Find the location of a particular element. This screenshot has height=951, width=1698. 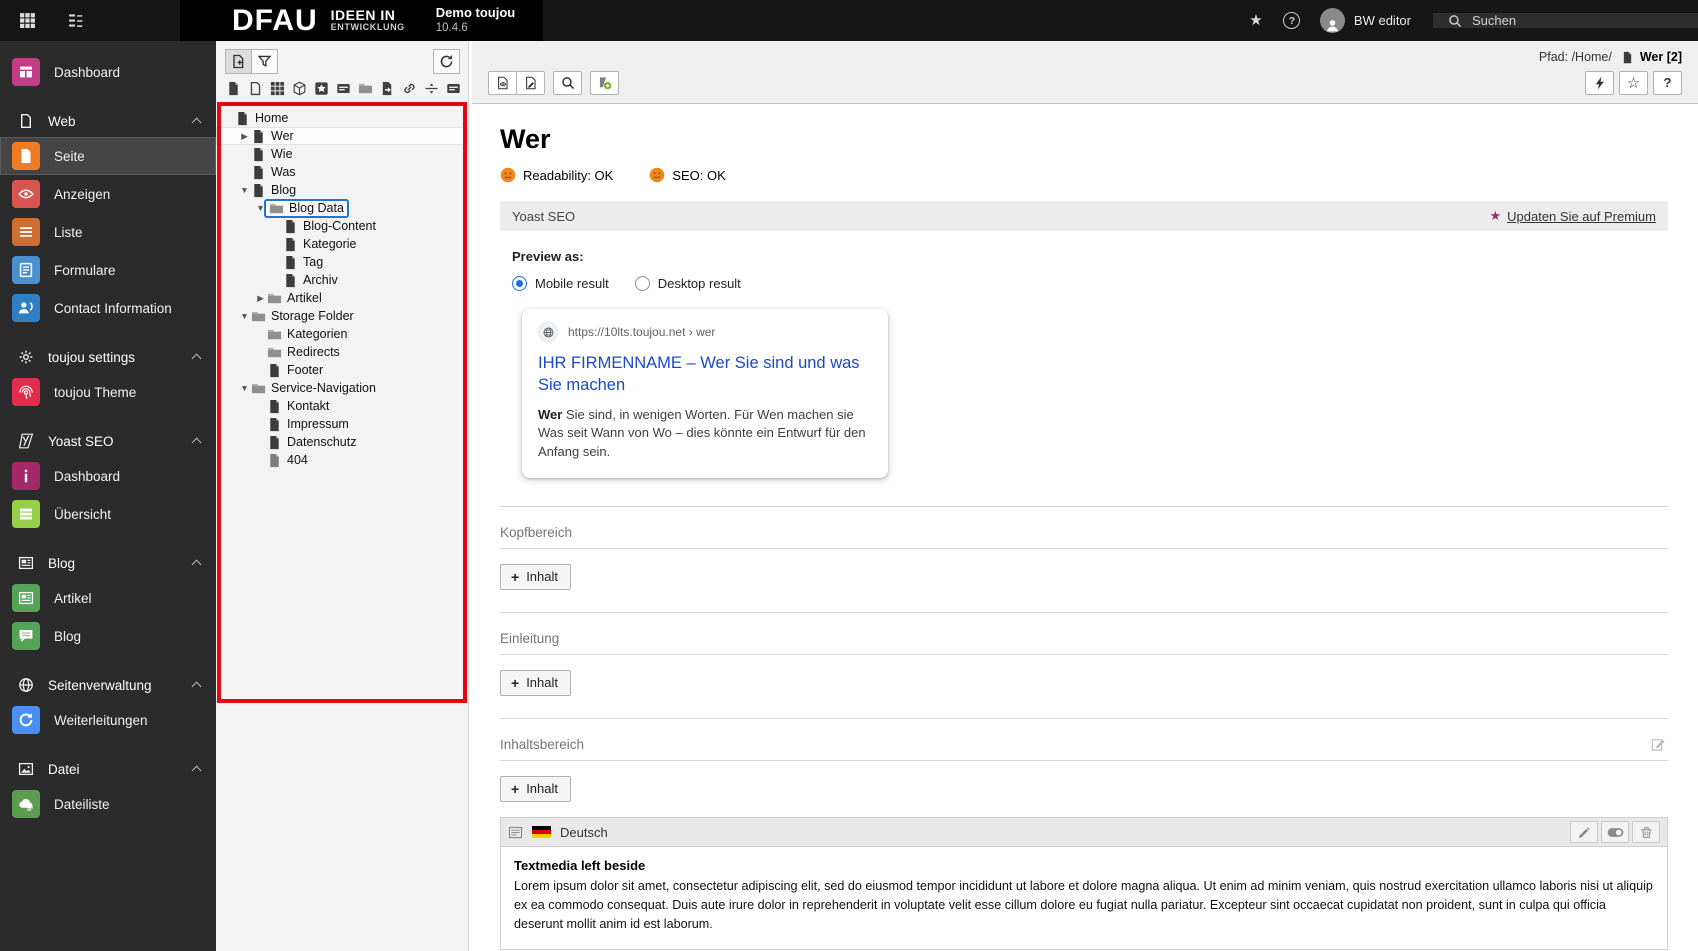

avatar is located at coordinates (1332, 20).